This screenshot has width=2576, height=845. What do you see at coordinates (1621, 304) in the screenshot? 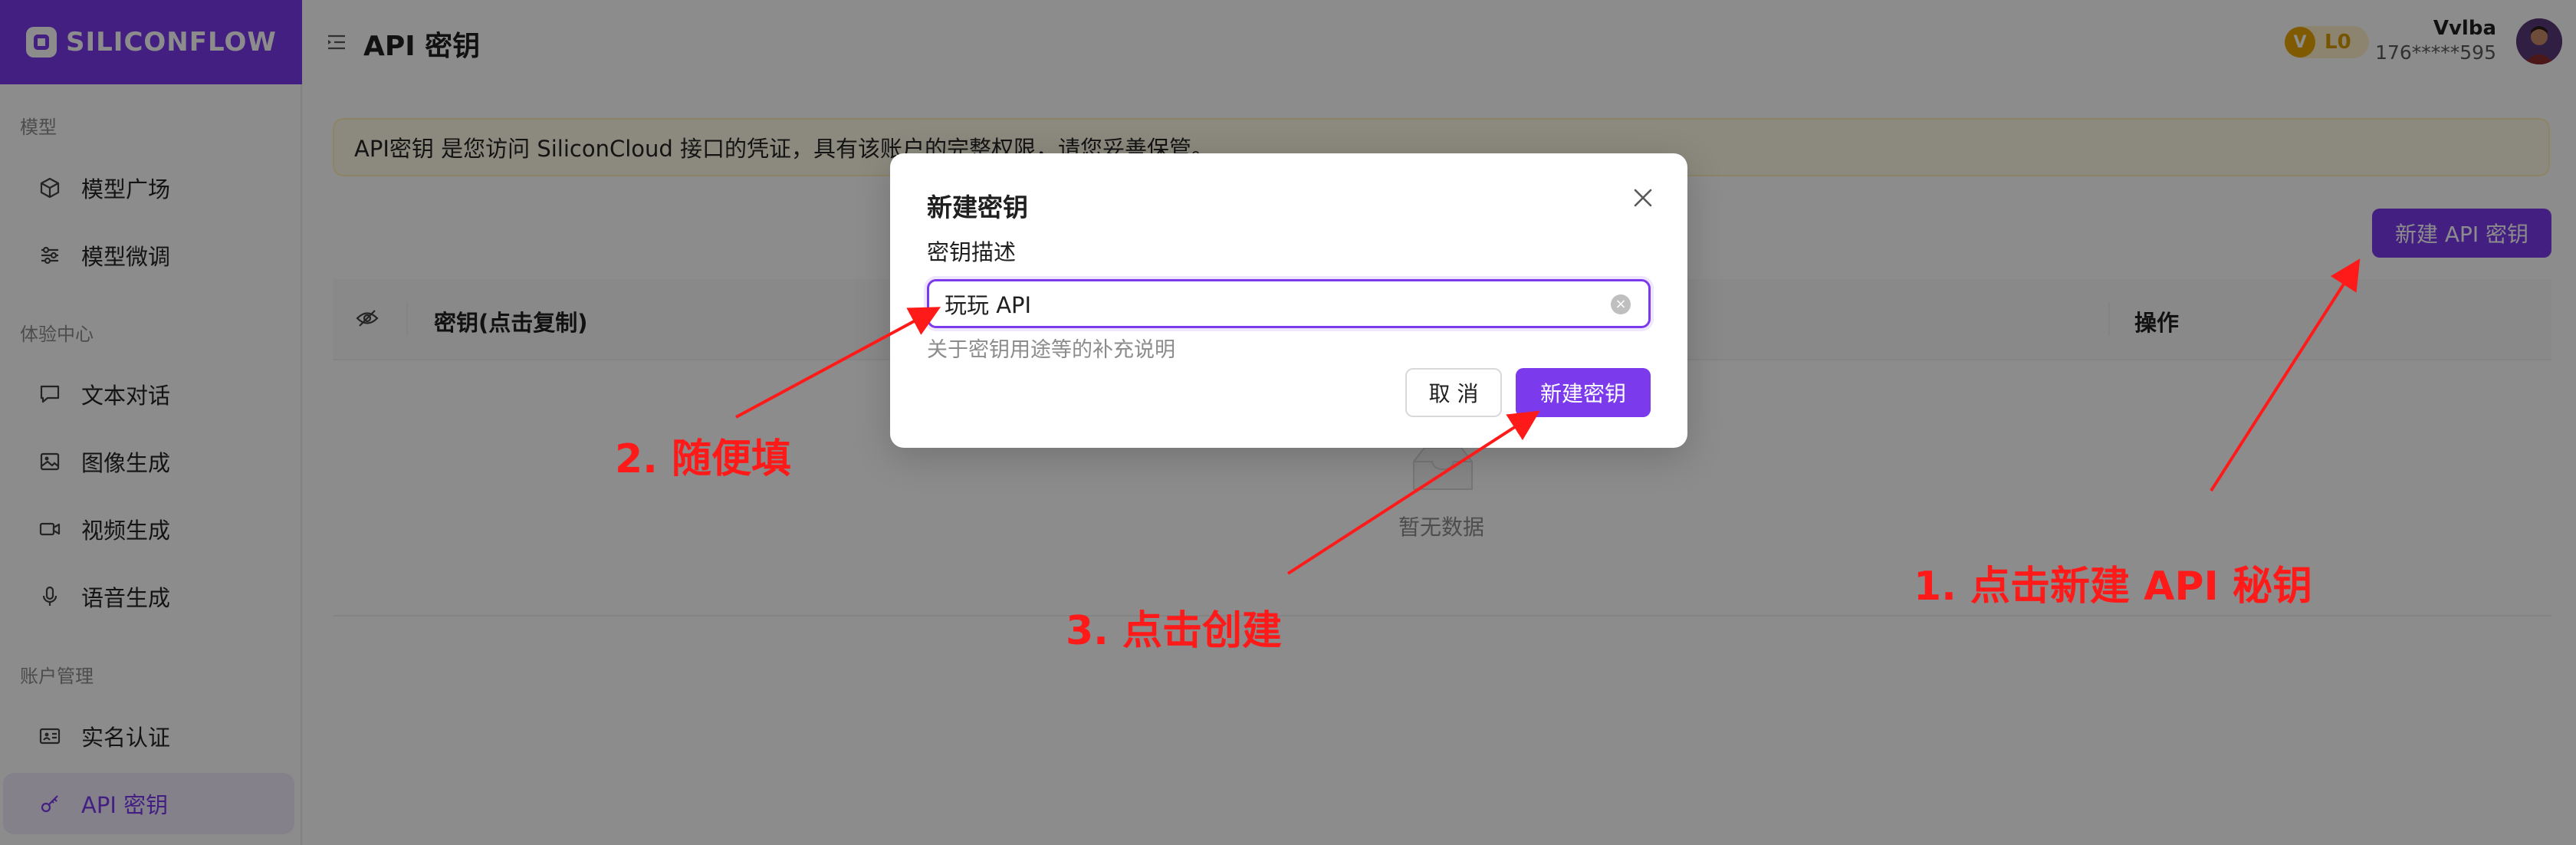
I see `clear-input-icon: ×` at bounding box center [1621, 304].